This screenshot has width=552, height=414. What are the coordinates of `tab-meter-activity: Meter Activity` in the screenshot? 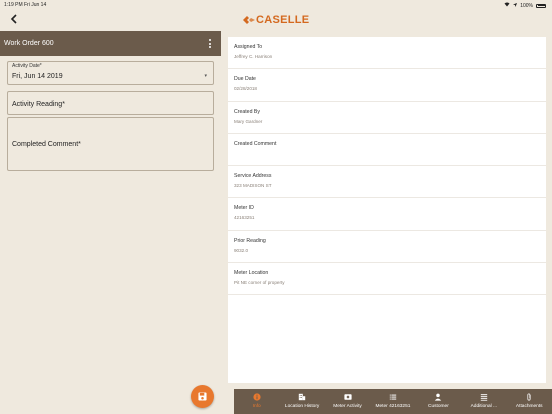 It's located at (347, 401).